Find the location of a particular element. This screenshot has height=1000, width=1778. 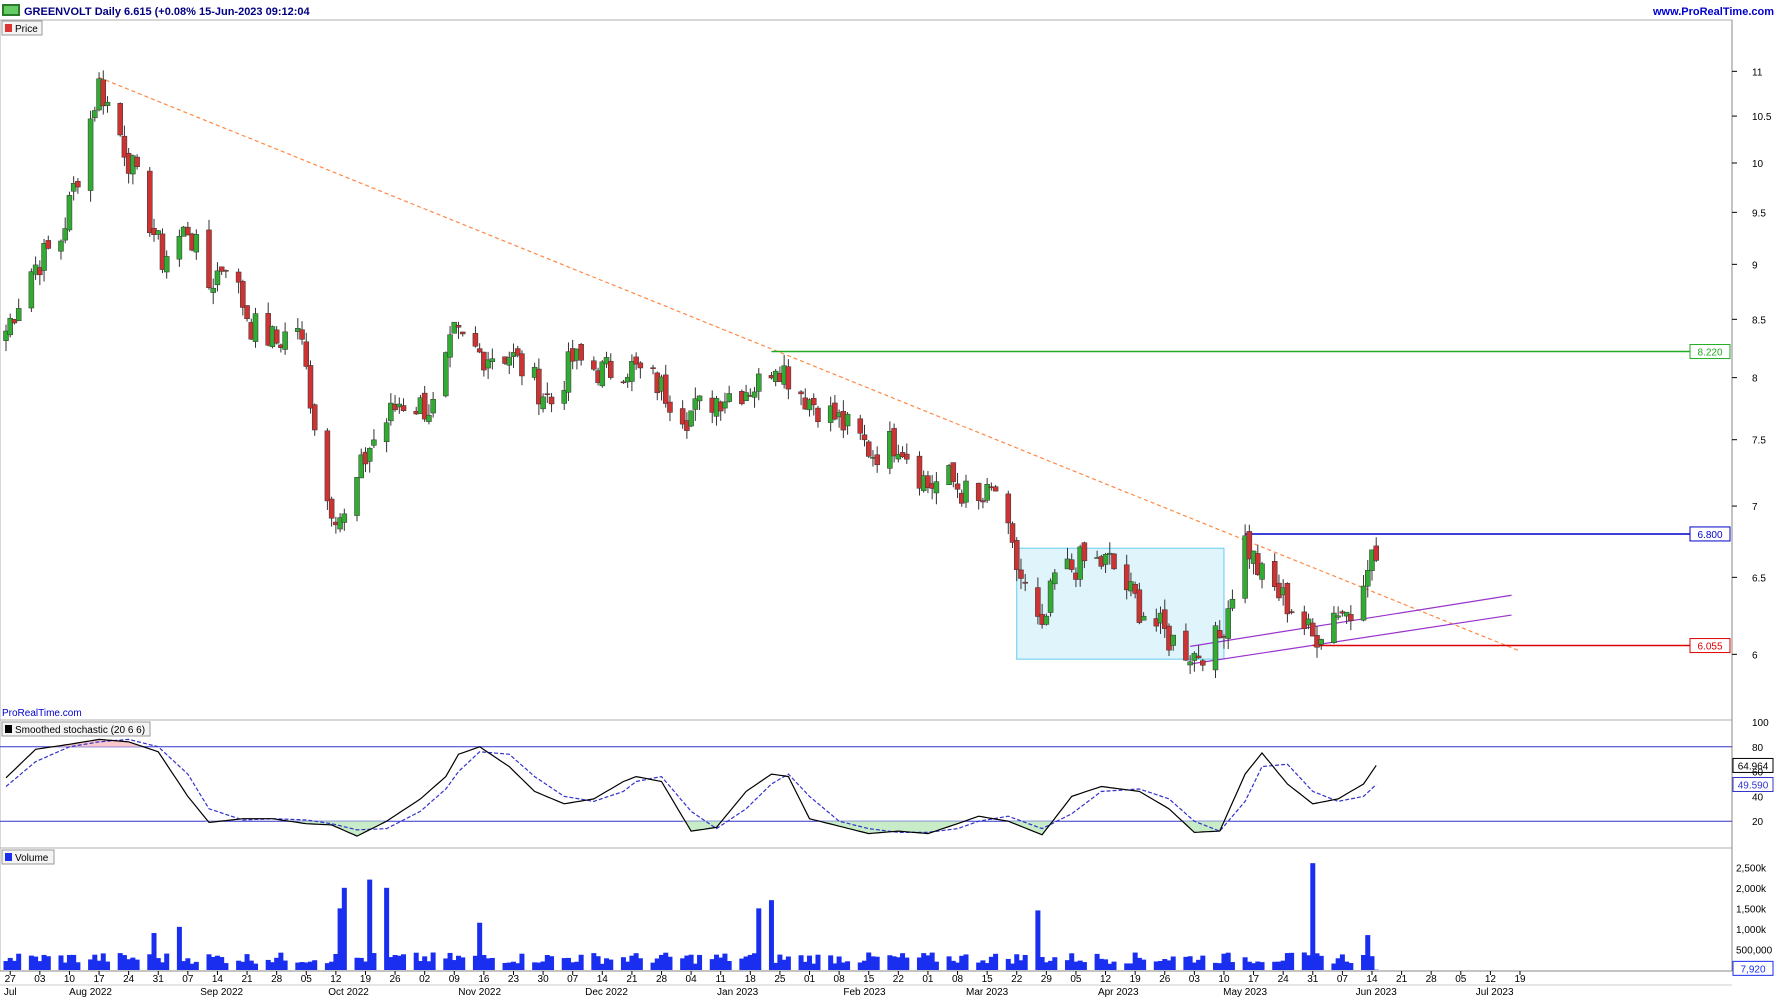

x-axis-day-label: 16 is located at coordinates (484, 979).